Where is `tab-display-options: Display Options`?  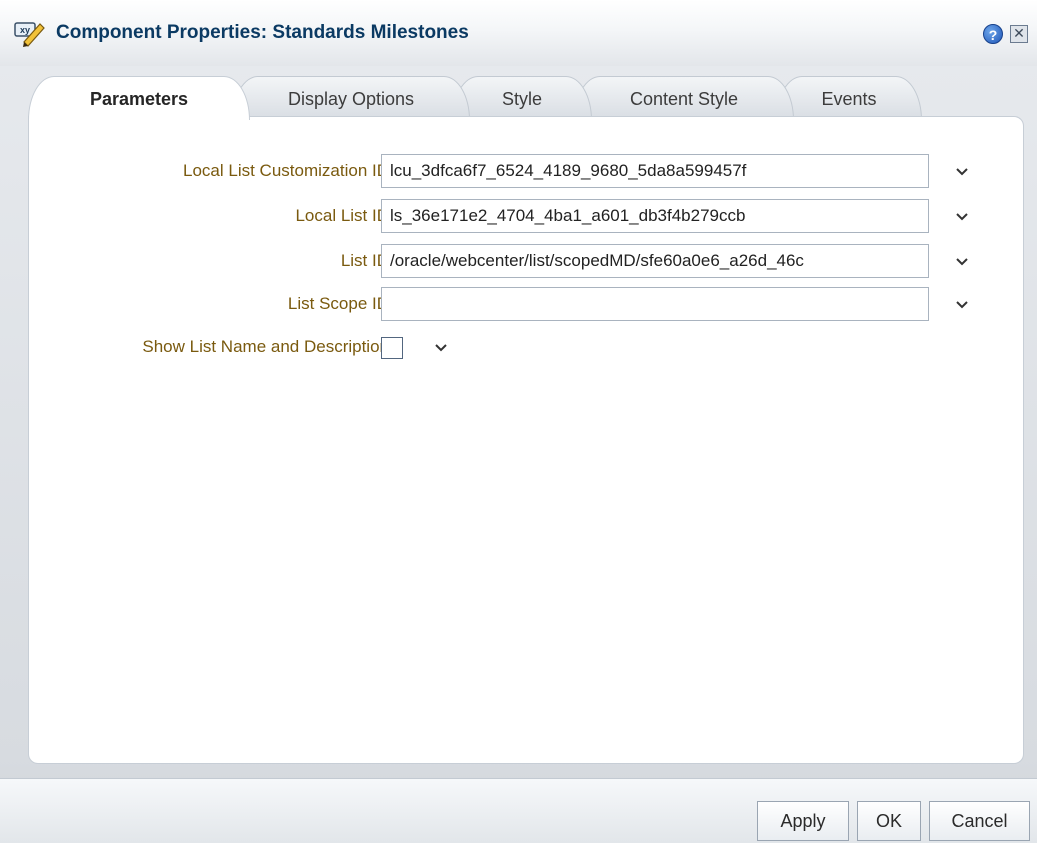
tab-display-options: Display Options is located at coordinates (351, 98).